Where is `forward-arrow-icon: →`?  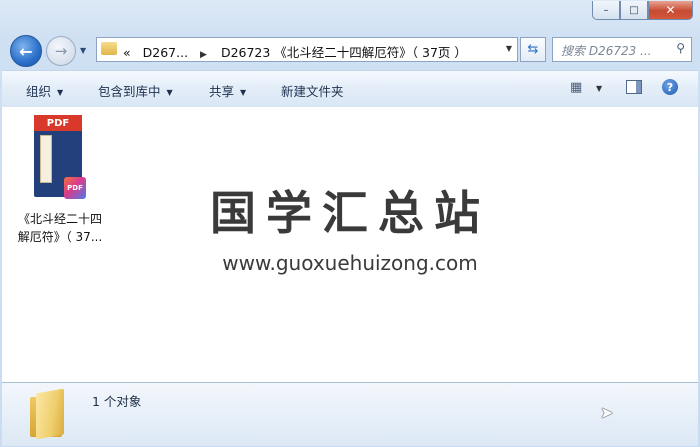
forward-arrow-icon: → is located at coordinates (61, 51).